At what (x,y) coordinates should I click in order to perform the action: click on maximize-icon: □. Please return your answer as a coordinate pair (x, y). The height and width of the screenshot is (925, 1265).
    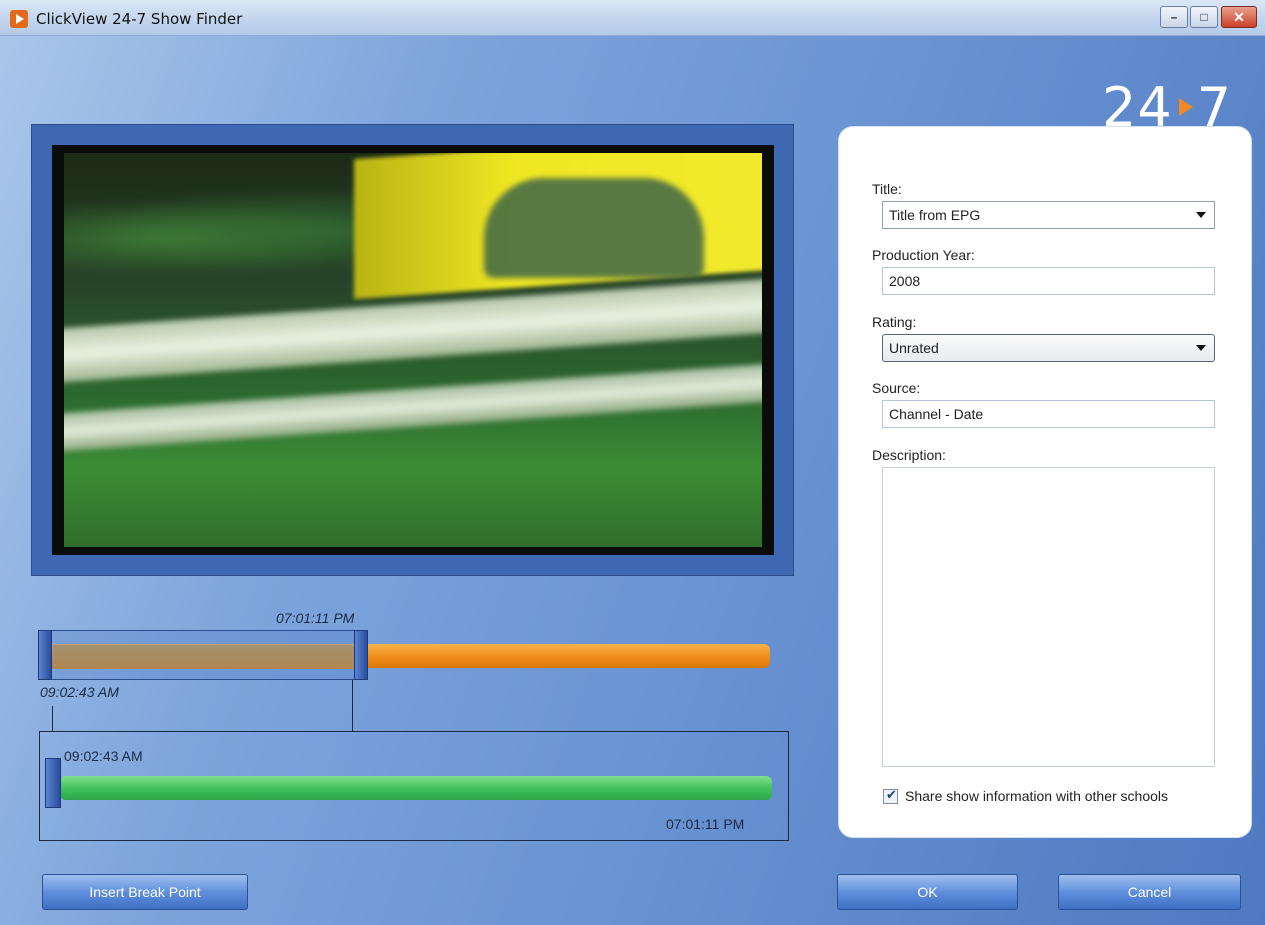
    Looking at the image, I should click on (1204, 17).